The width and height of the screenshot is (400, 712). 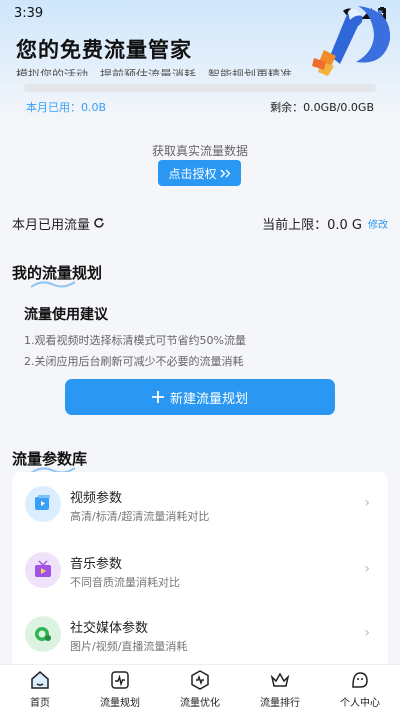 What do you see at coordinates (322, 107) in the screenshot?
I see `remaining-amount: 剩余：0.0GB/0.0GB` at bounding box center [322, 107].